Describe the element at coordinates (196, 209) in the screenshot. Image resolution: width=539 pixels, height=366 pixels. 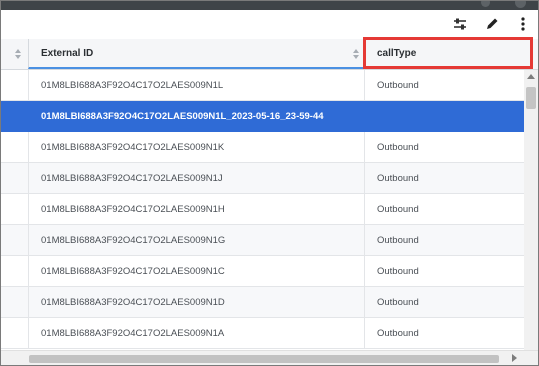
I see `external-id-cell: 01M8LBI688A3F92O4C17O2LAES009N1H` at that location.